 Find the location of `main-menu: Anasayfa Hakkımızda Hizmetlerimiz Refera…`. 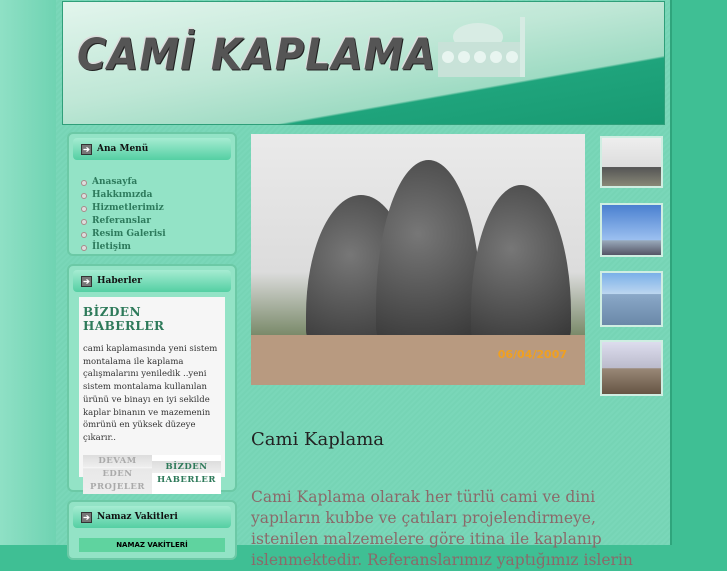

main-menu: Anasayfa Hakkımızda Hizmetlerimiz Refera… is located at coordinates (152, 209).